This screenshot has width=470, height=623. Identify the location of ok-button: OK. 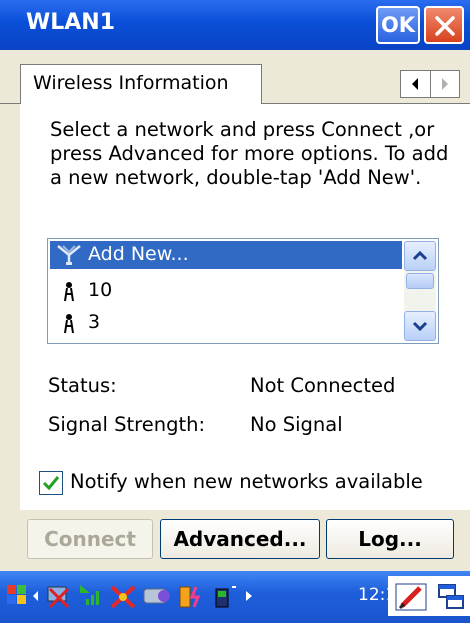
(398, 25).